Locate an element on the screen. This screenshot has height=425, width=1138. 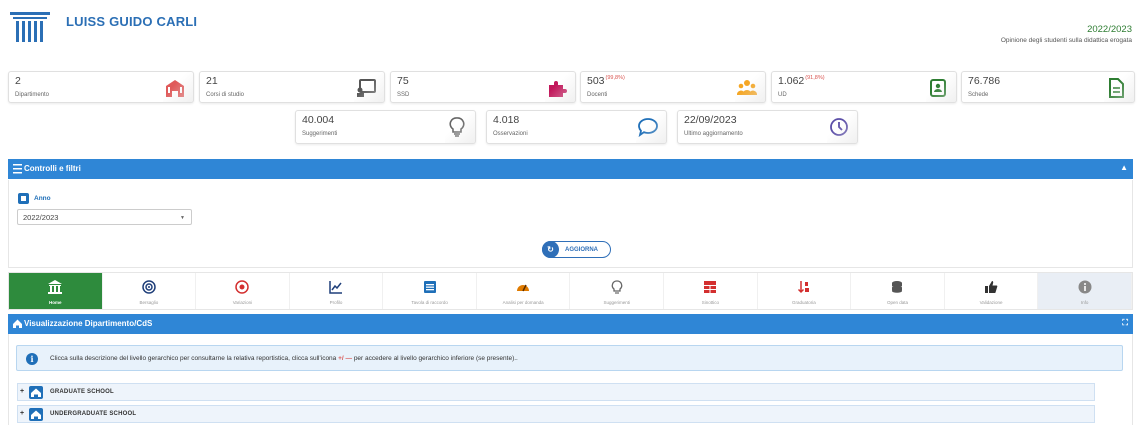
calendar-icon is located at coordinates (23, 198).